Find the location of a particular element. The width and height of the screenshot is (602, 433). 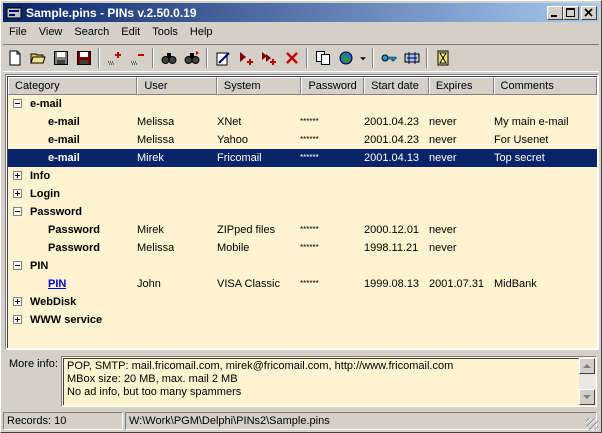

menu-edit: Edit is located at coordinates (130, 32).